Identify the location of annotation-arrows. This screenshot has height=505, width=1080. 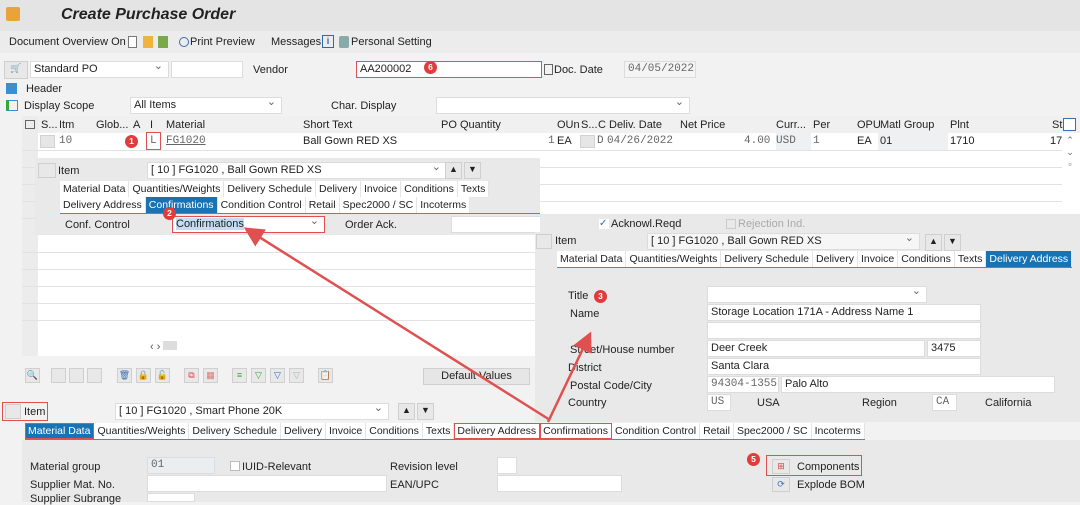
(417, 325).